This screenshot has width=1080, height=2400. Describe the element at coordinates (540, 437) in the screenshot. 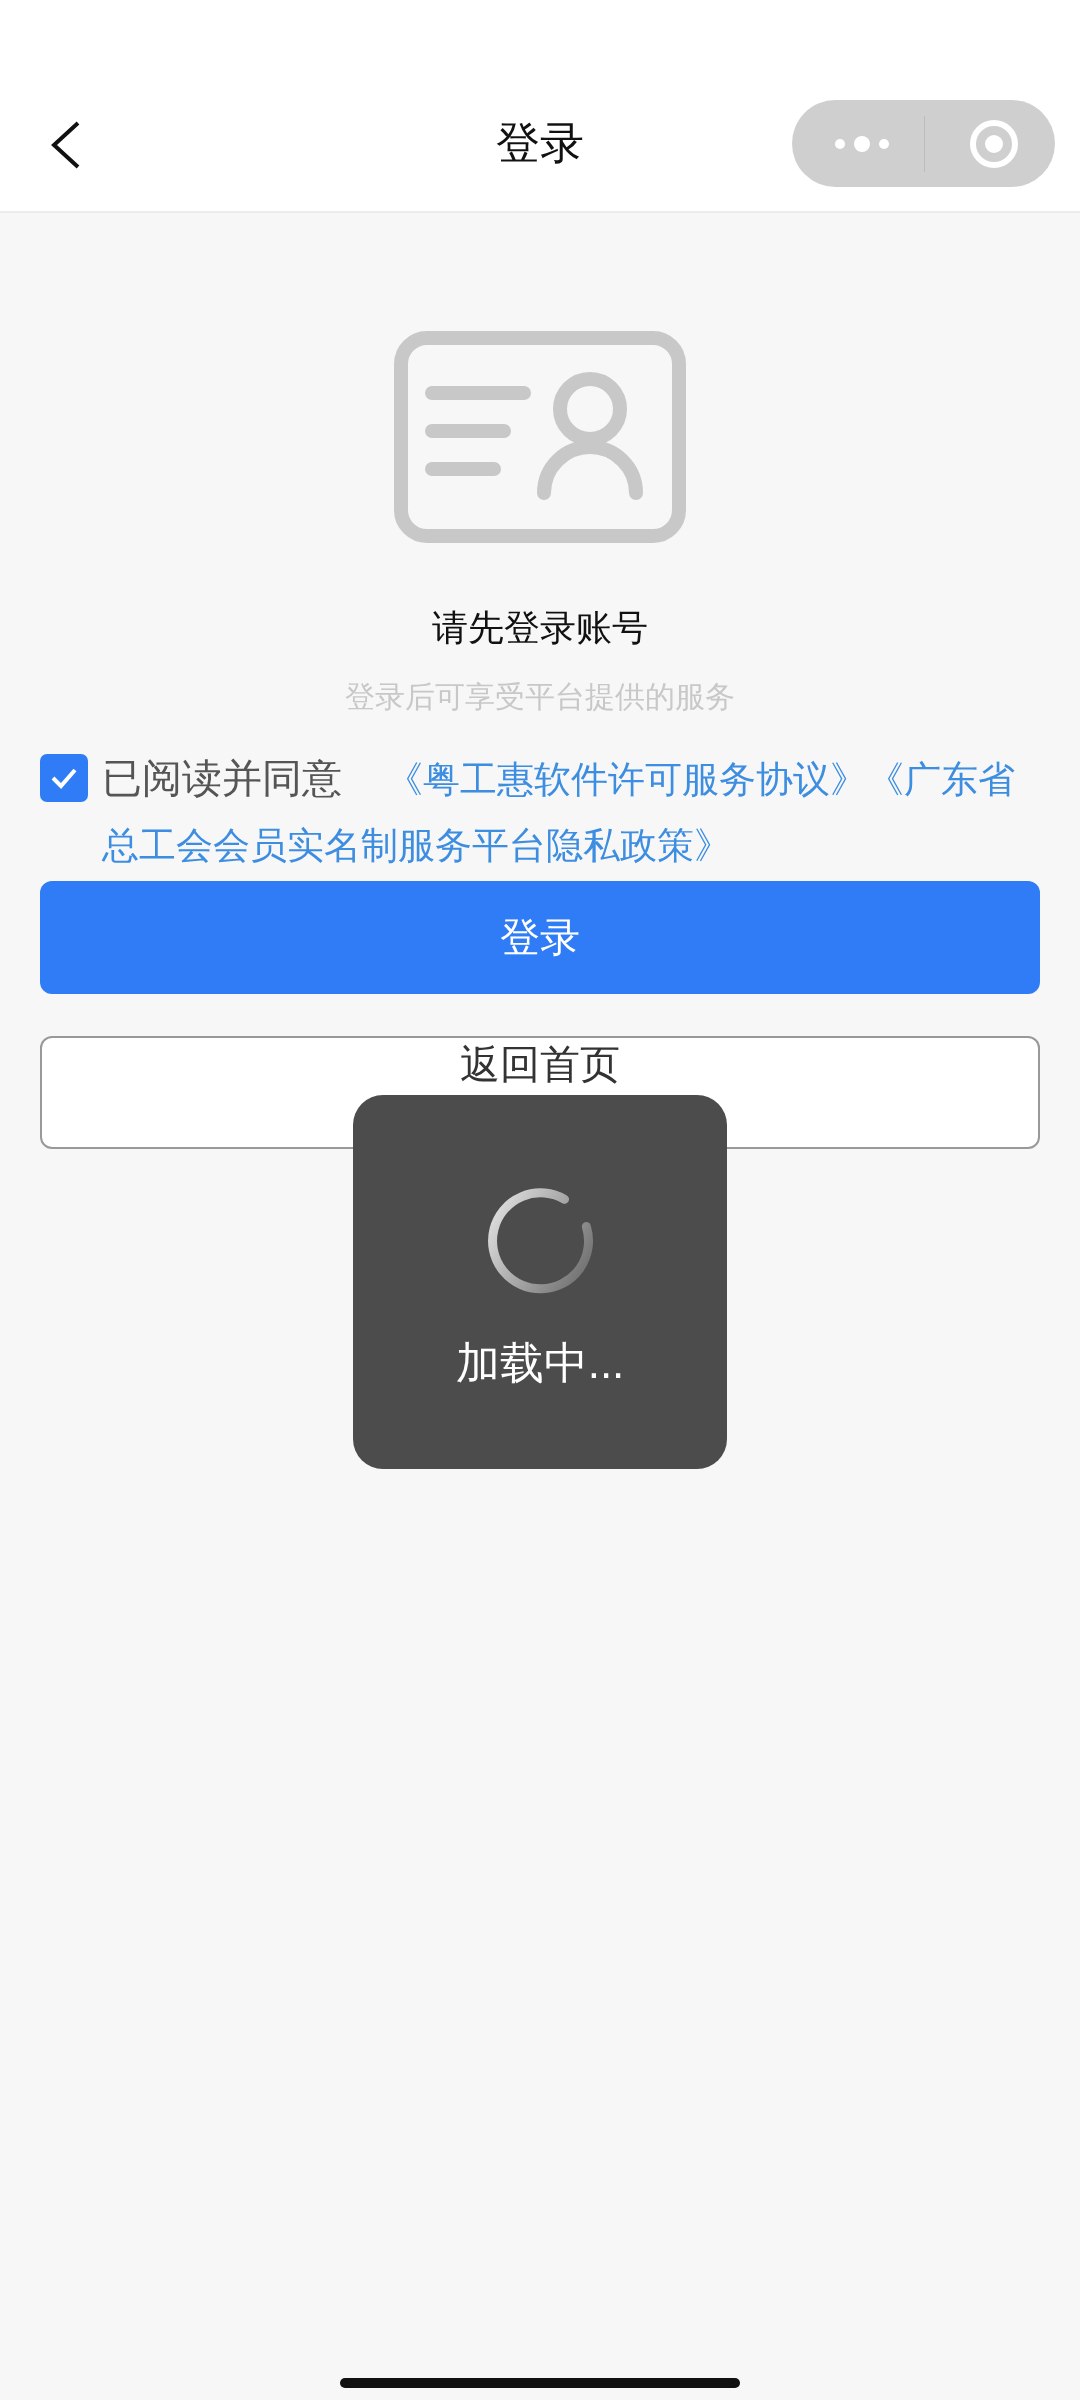

I see `id-card-icon` at that location.